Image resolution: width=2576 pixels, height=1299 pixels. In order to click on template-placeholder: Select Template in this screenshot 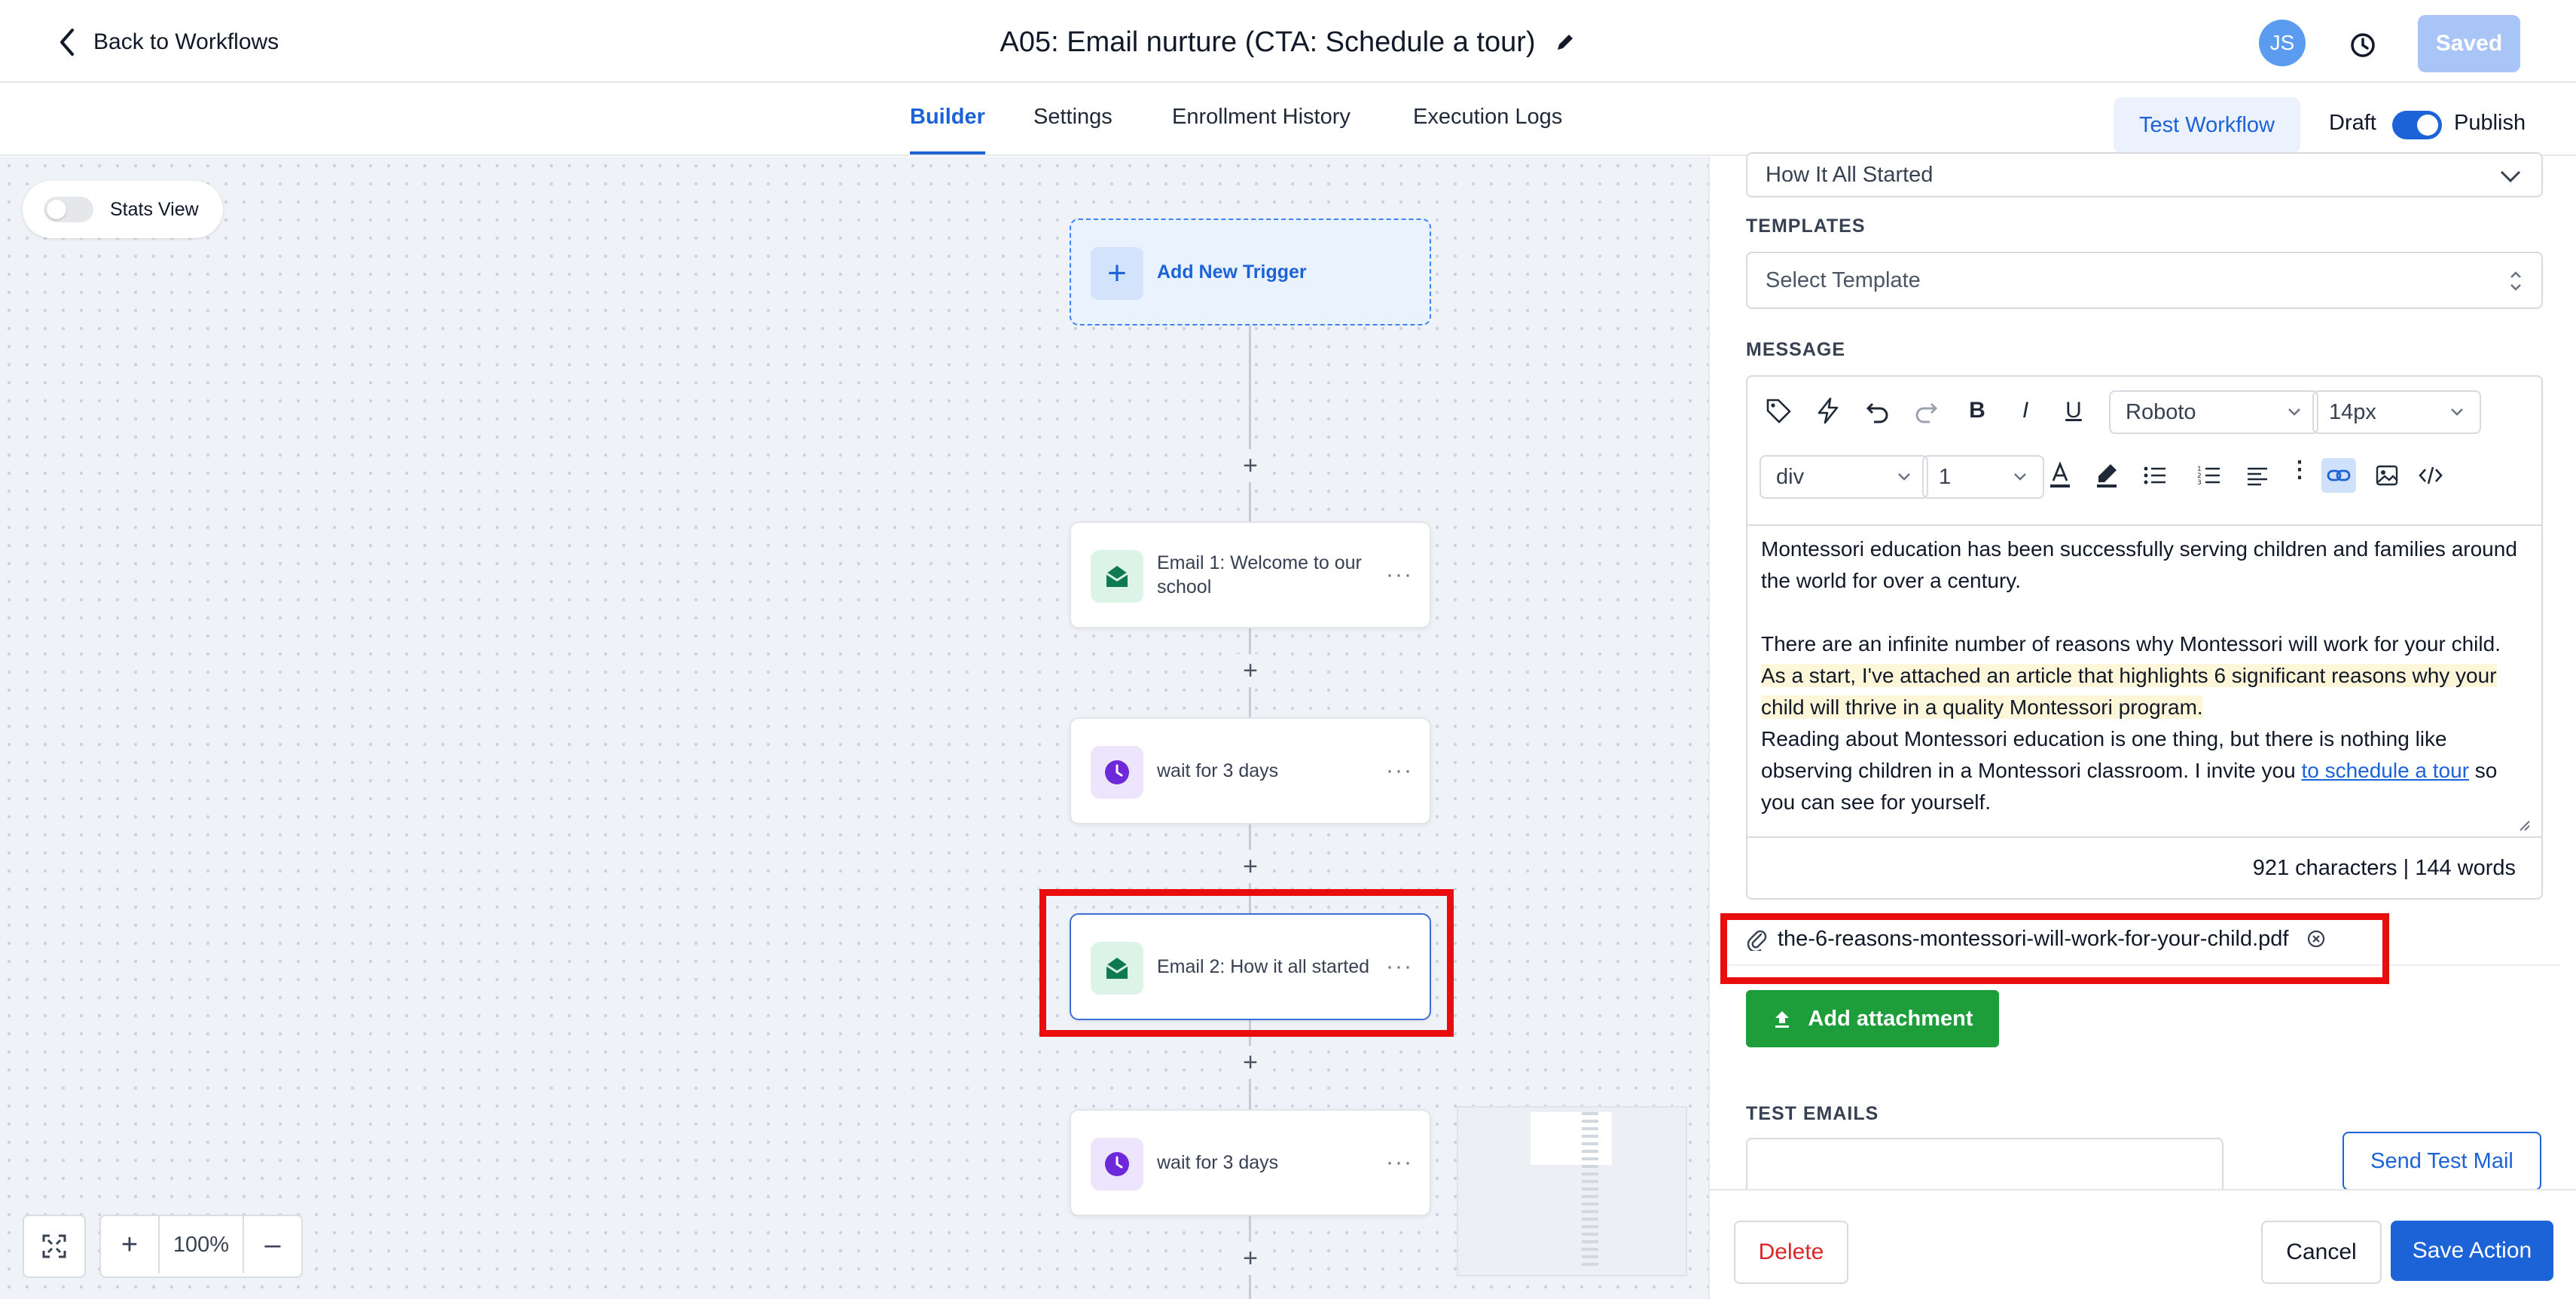, I will do `click(1844, 280)`.